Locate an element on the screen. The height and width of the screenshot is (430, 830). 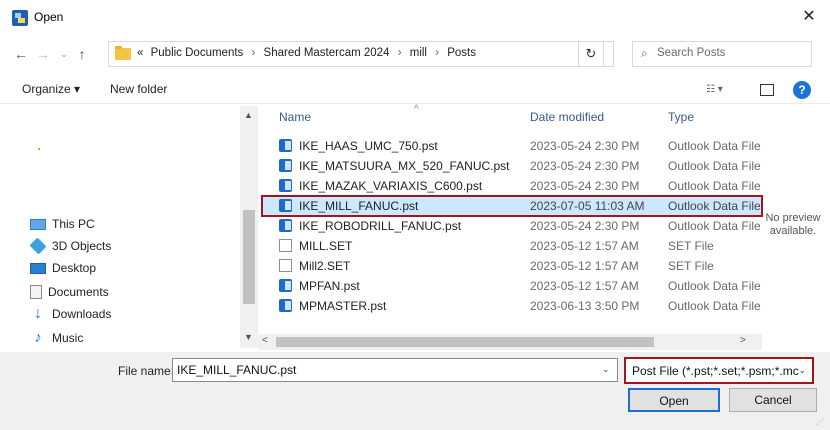
close-icon: ✕ is located at coordinates (809, 17).